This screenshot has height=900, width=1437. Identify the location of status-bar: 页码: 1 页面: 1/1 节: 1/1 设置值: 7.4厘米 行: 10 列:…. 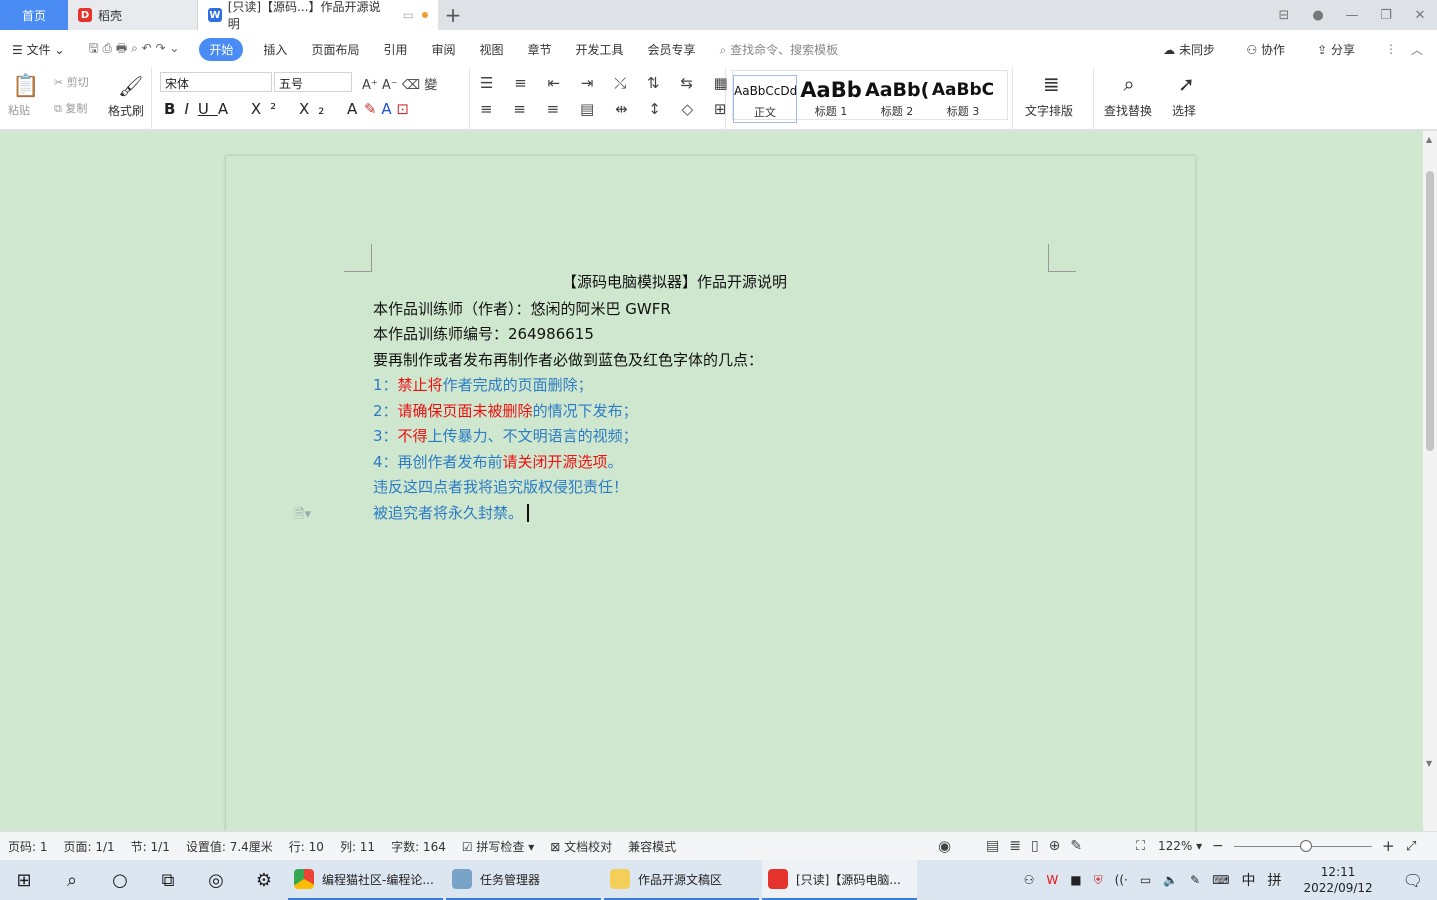
(718, 845).